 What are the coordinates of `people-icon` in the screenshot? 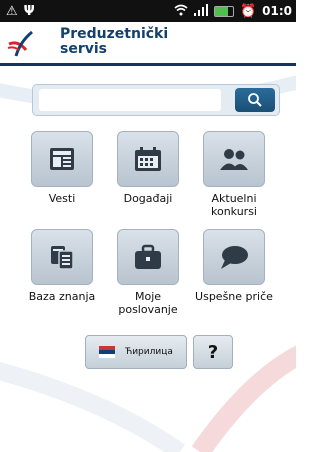 It's located at (234, 159).